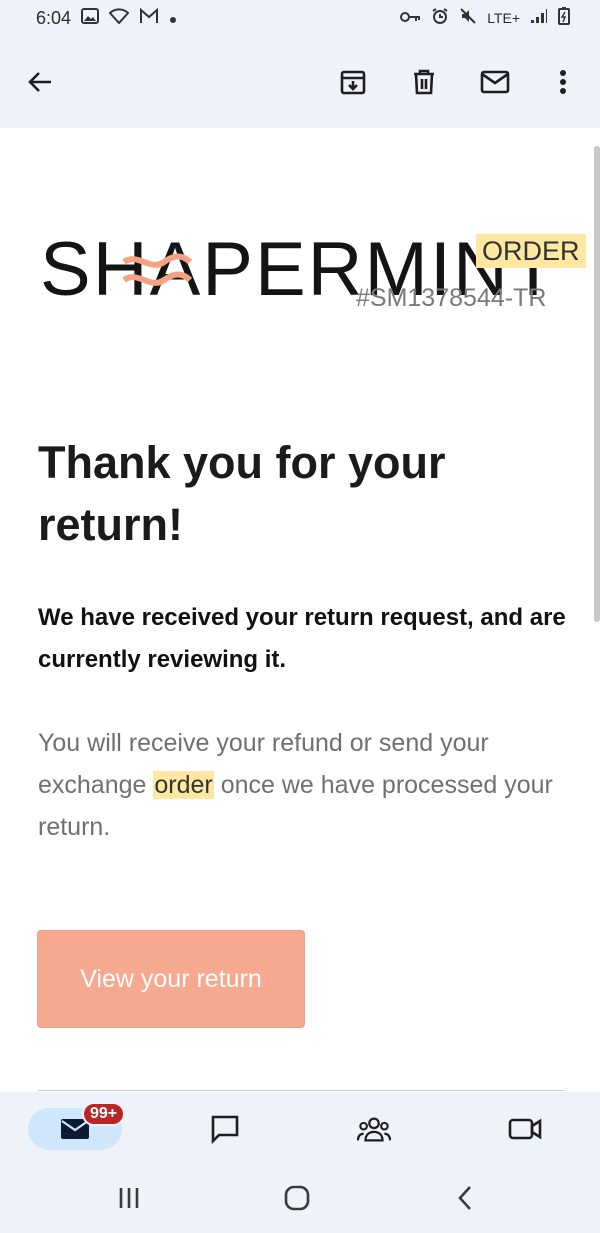 This screenshot has width=600, height=1233. Describe the element at coordinates (503, 18) in the screenshot. I see `network-label: LTE+` at that location.